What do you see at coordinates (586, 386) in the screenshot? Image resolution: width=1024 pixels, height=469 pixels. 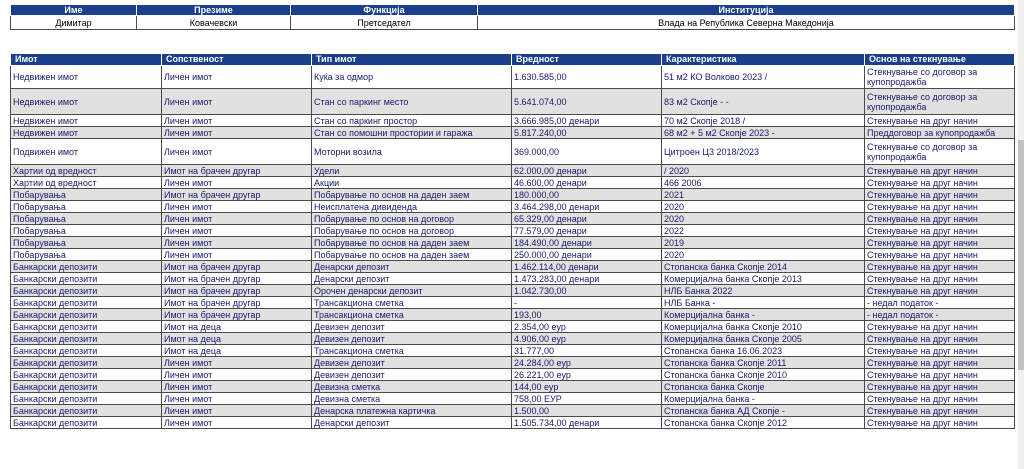 I see `value-cell: 144,00 еур` at bounding box center [586, 386].